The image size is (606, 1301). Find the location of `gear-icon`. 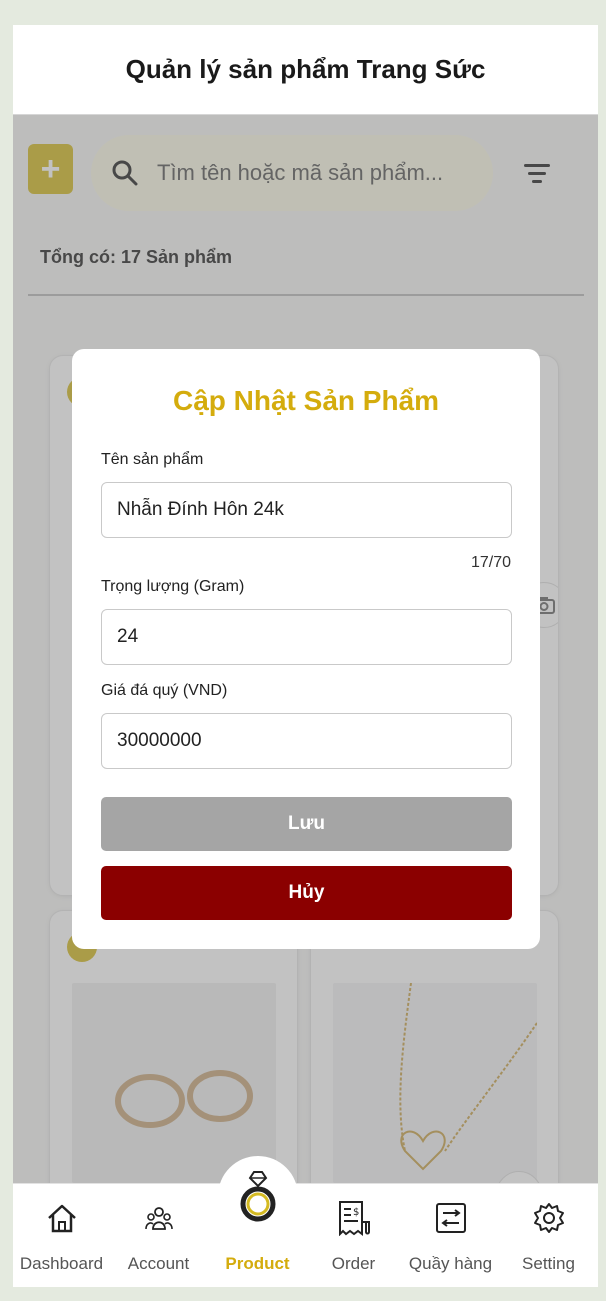

gear-icon is located at coordinates (549, 1218).